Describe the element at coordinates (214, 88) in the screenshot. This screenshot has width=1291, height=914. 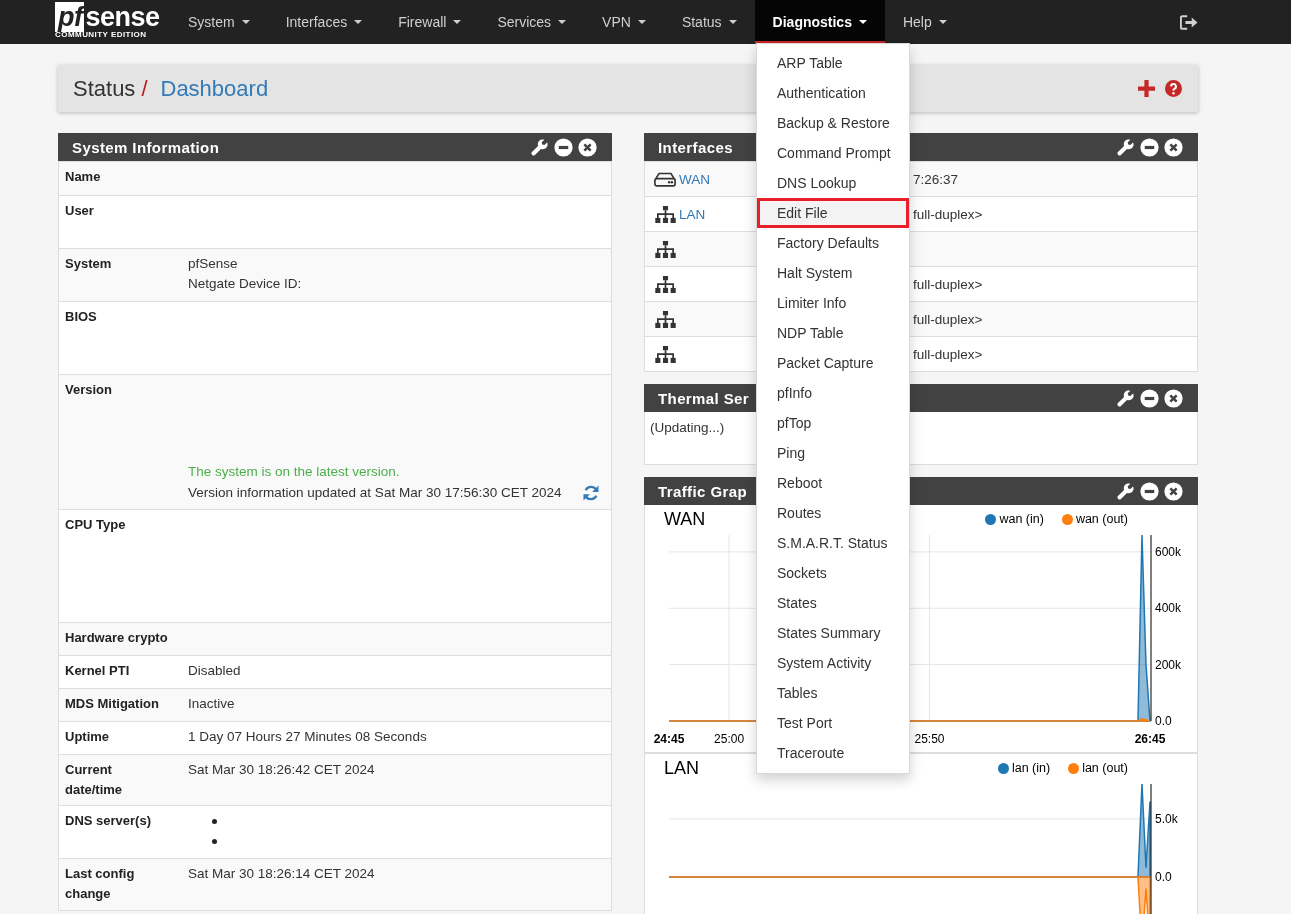
I see `breadcrumb-link: Dashboard` at that location.